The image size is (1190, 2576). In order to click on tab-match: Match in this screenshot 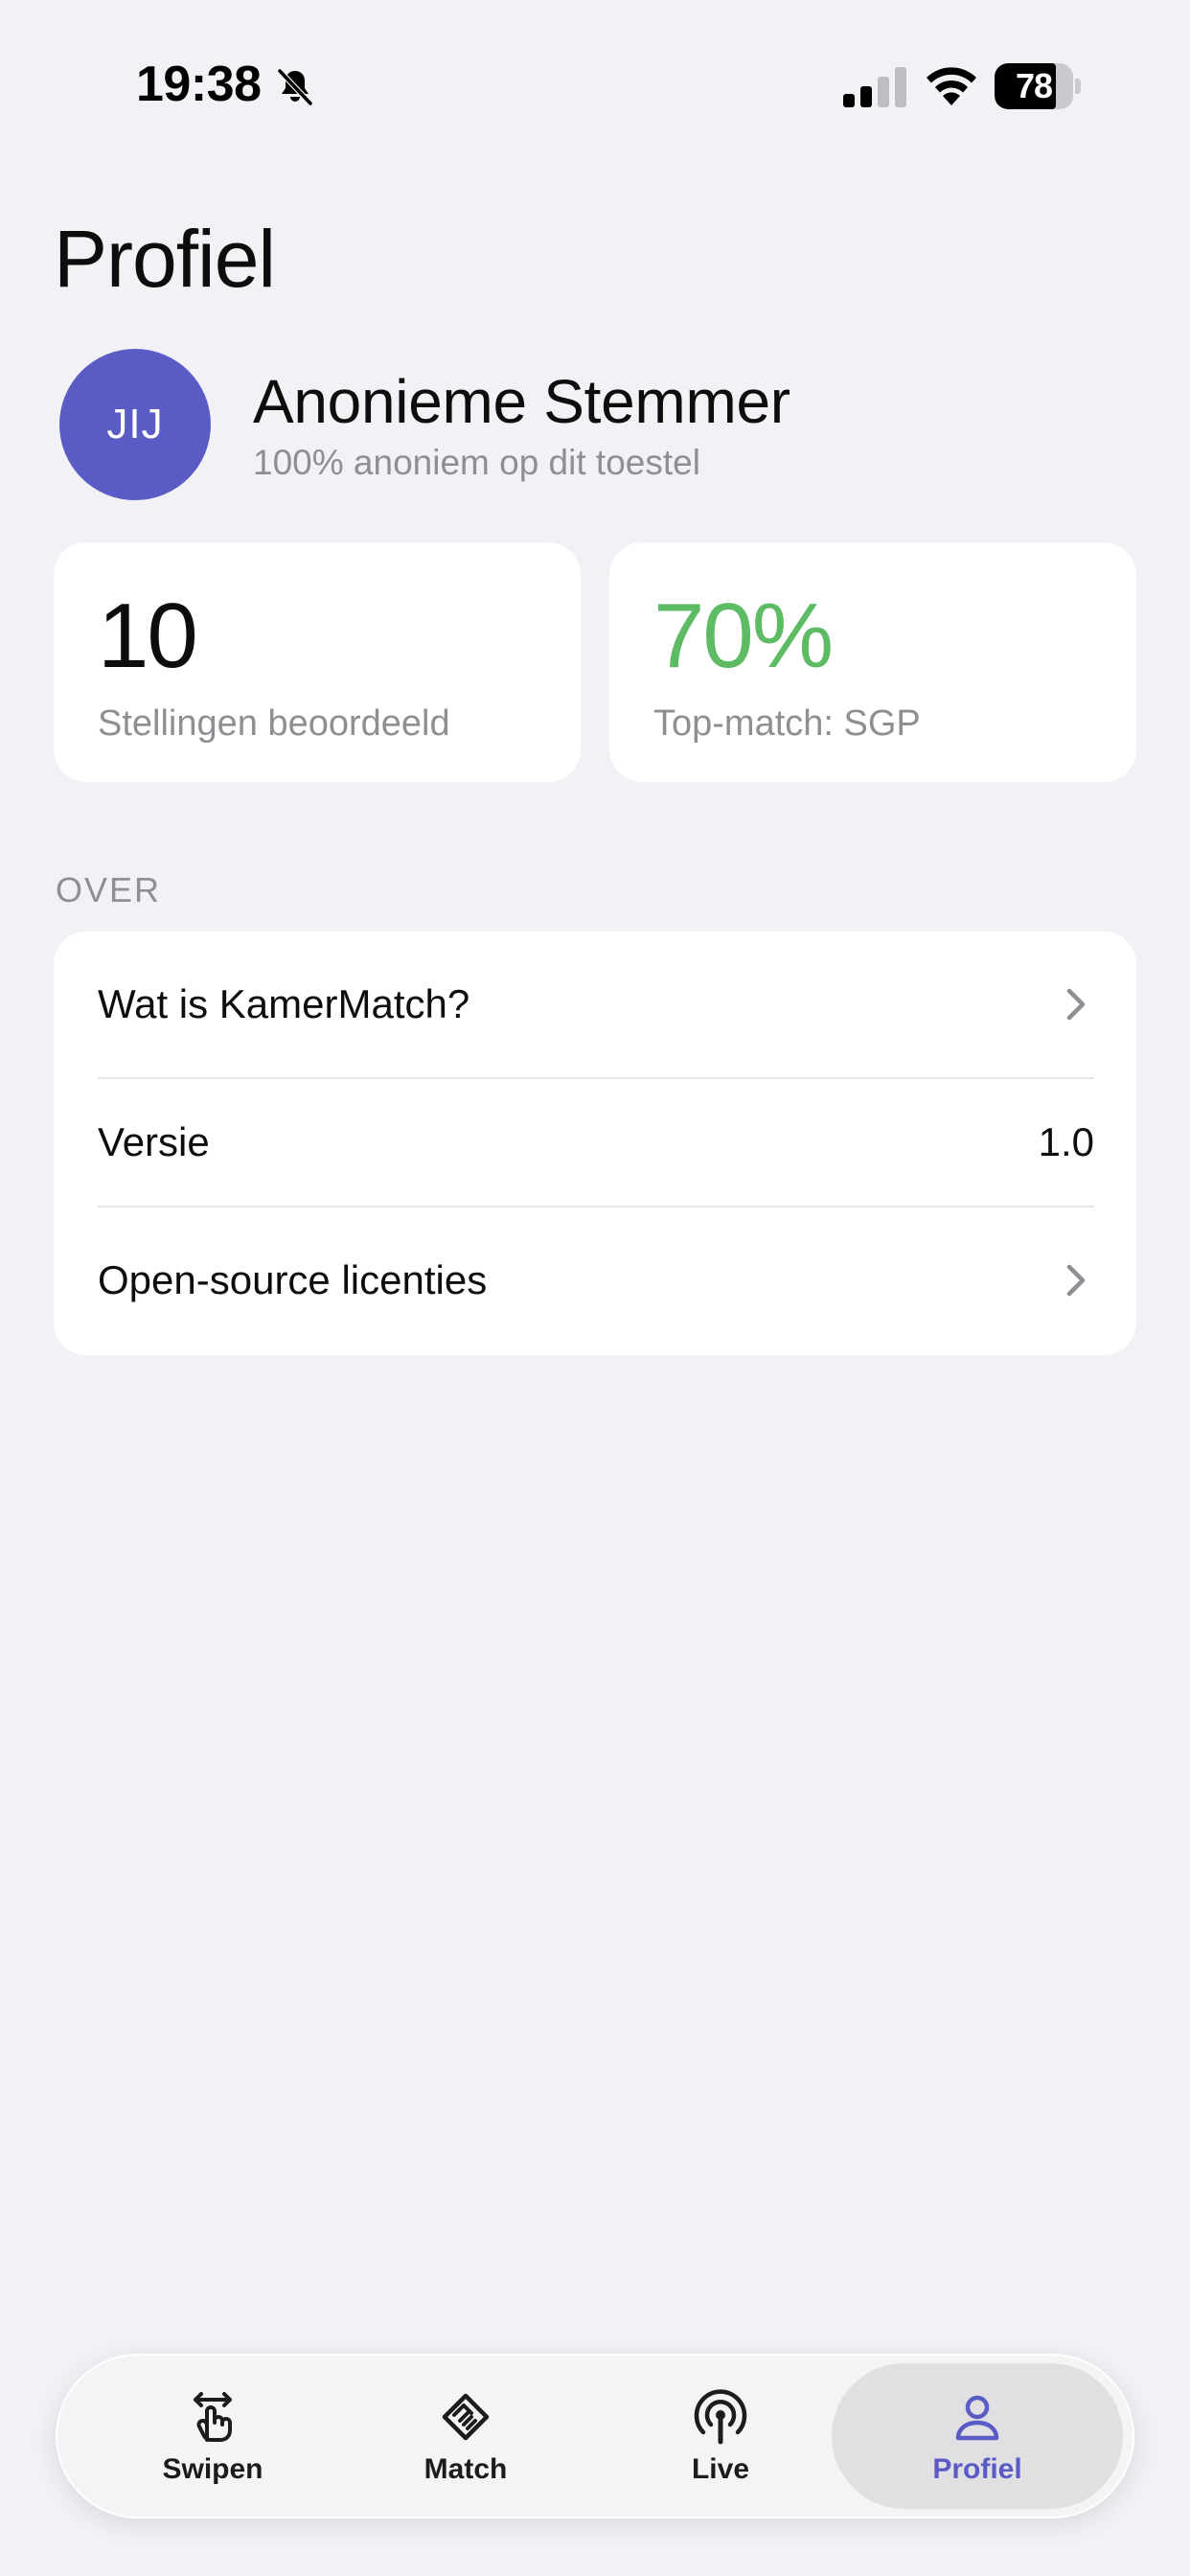, I will do `click(466, 2436)`.